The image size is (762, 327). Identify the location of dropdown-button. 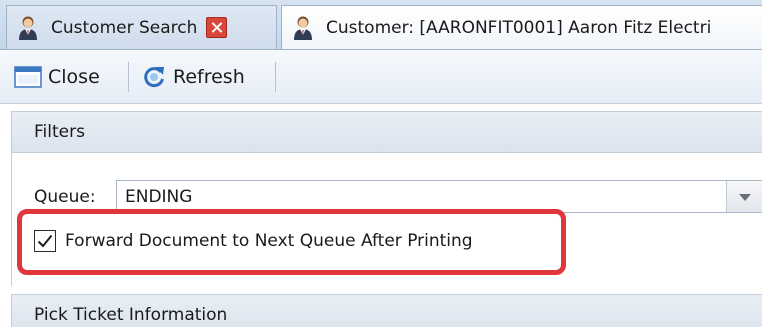
(744, 196).